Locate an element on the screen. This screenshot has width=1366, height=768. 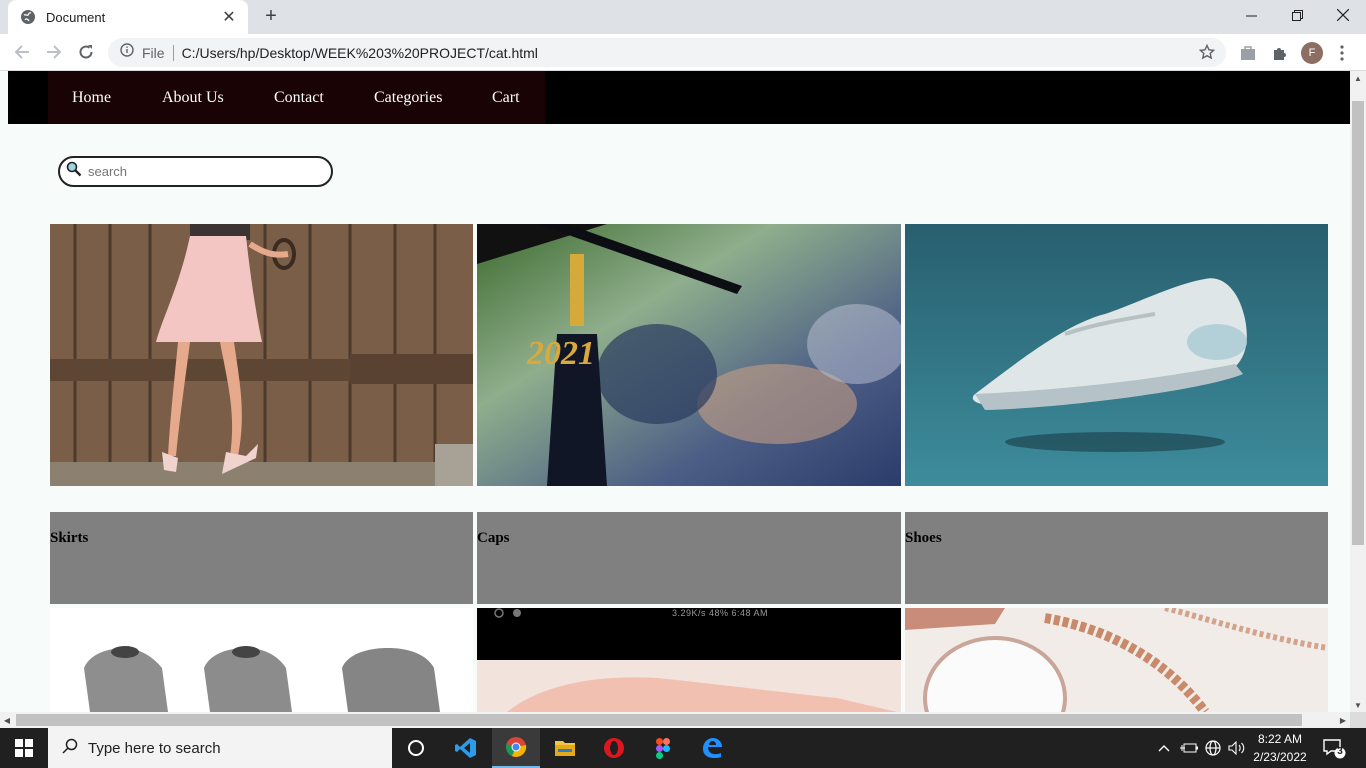
search-input is located at coordinates (203, 171).